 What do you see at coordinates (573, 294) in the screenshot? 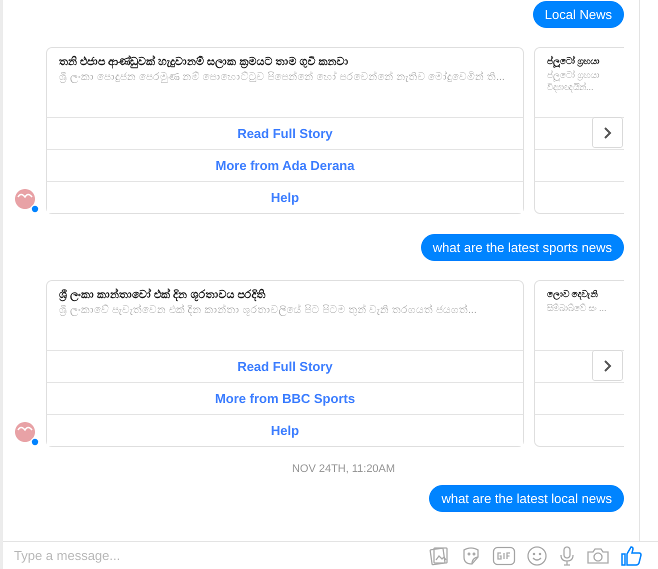
I see `card-title: ලොව දෙවැනි` at bounding box center [573, 294].